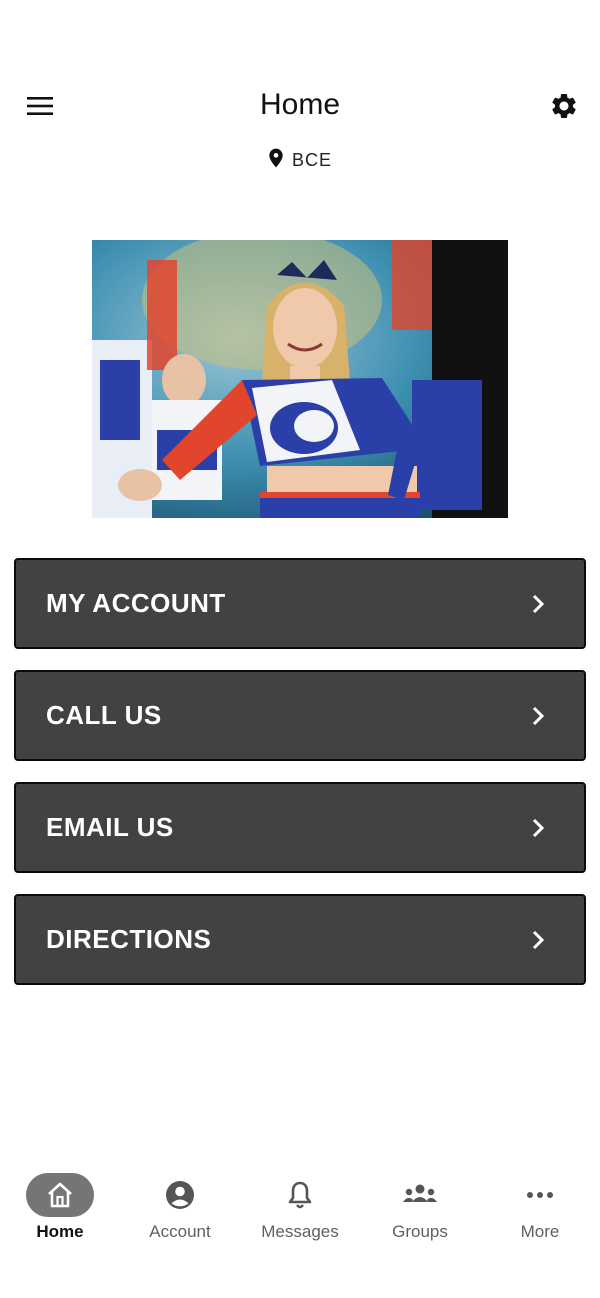  I want to click on location-pin-icon, so click(276, 160).